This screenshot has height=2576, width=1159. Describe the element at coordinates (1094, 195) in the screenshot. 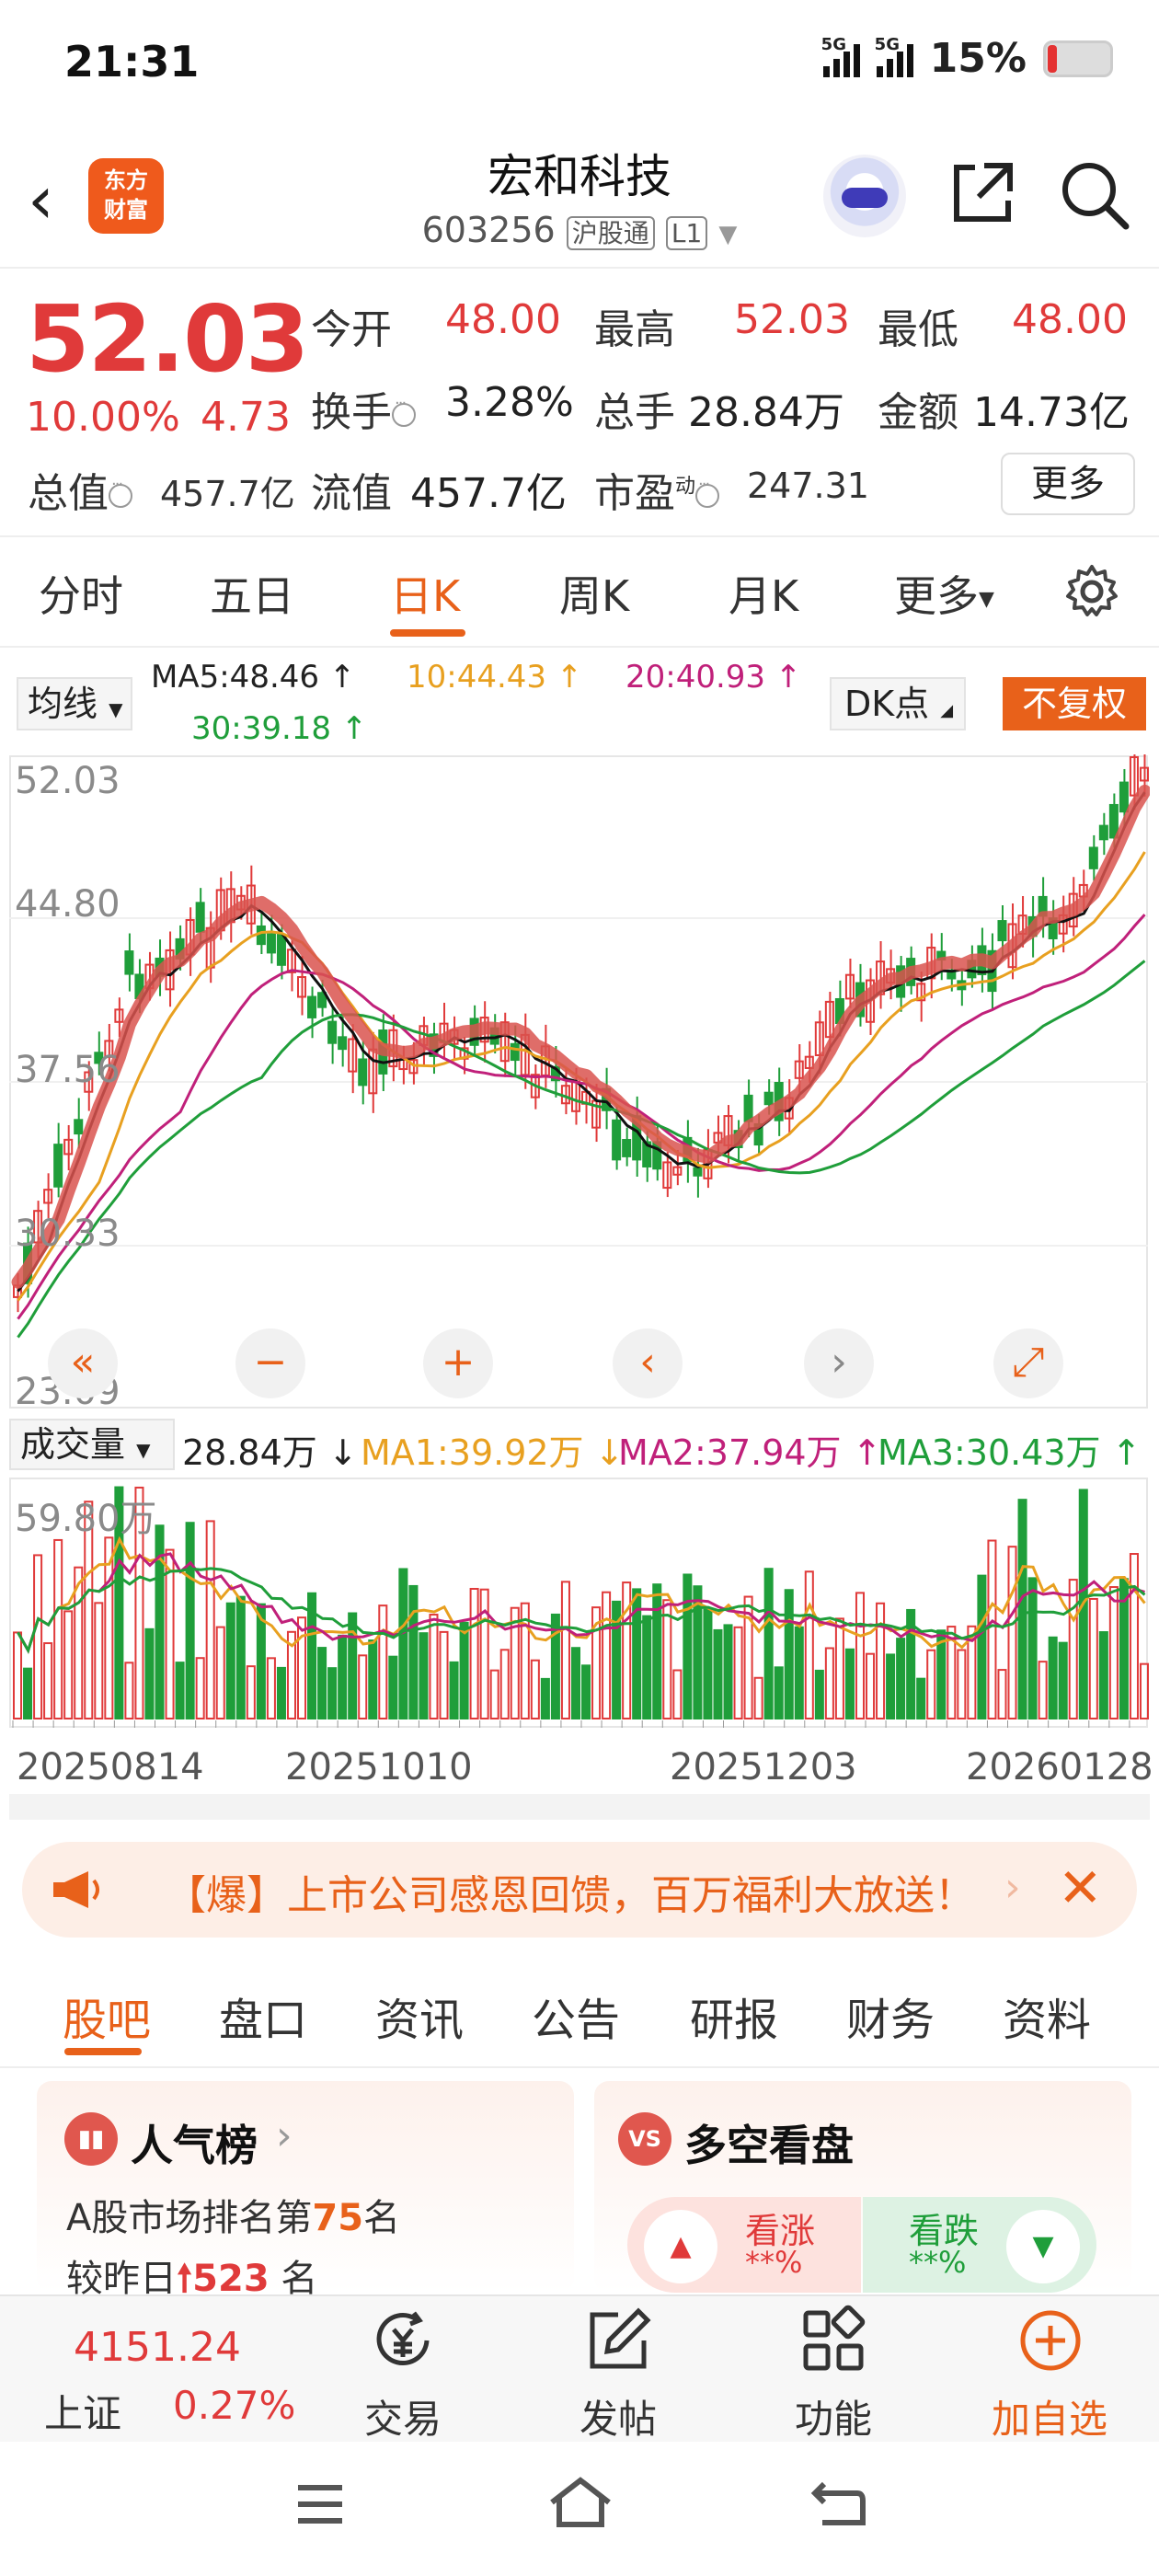

I see `search-icon` at that location.